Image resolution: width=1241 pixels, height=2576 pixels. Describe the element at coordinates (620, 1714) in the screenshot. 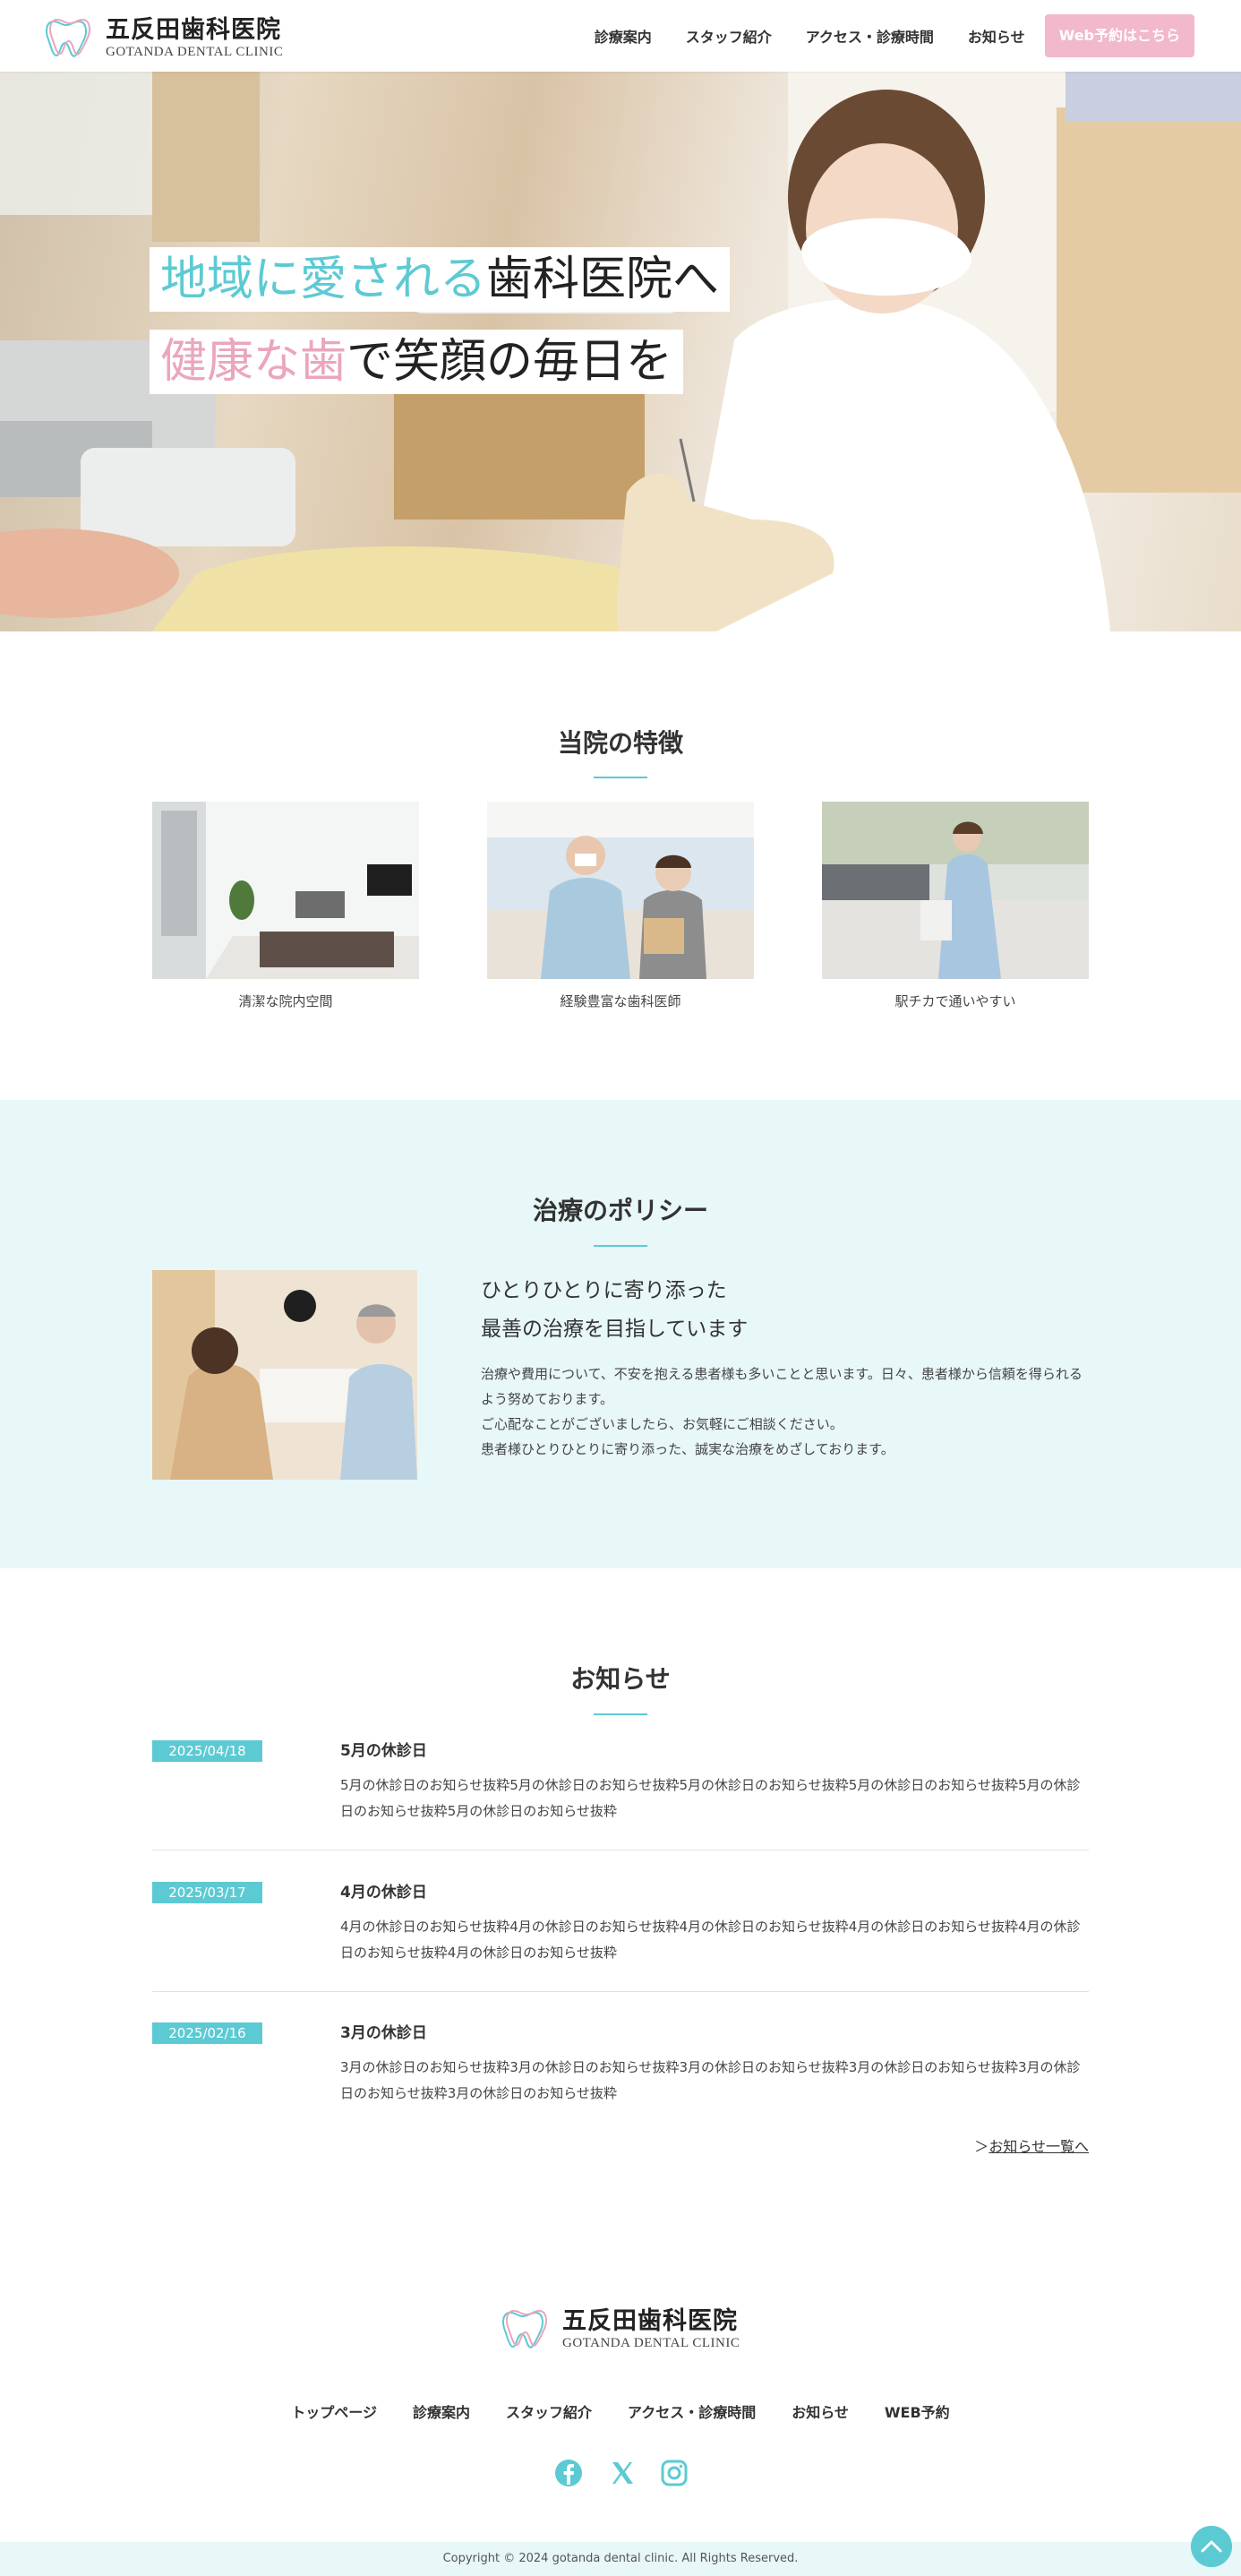

I see `news-title-underline` at that location.